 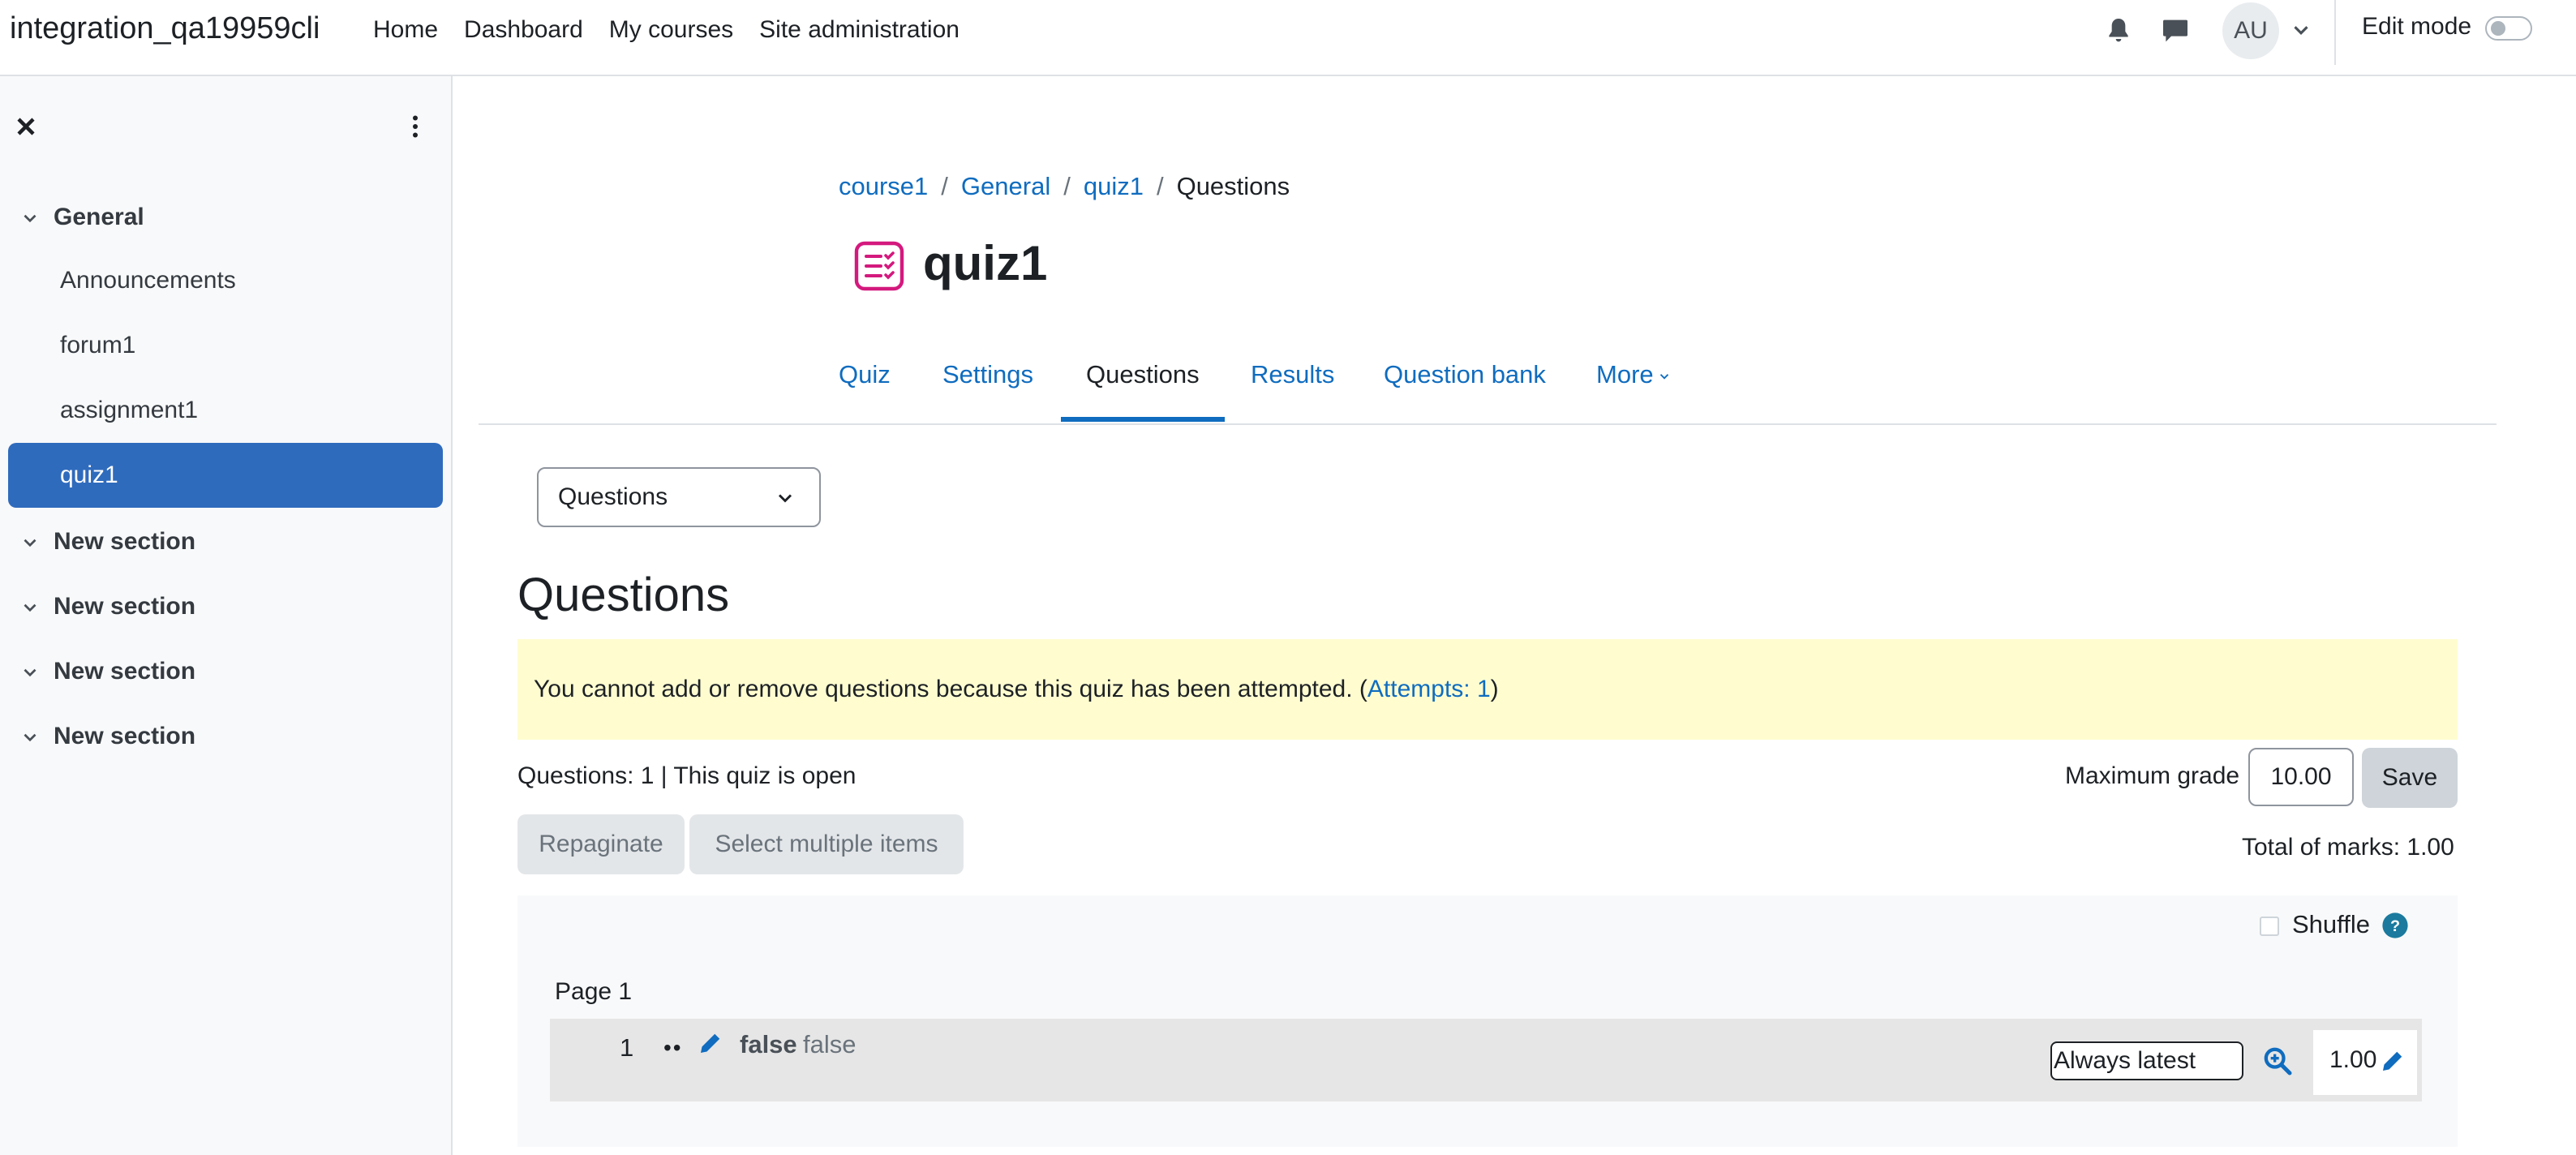 What do you see at coordinates (2175, 31) in the screenshot?
I see `chat-icon` at bounding box center [2175, 31].